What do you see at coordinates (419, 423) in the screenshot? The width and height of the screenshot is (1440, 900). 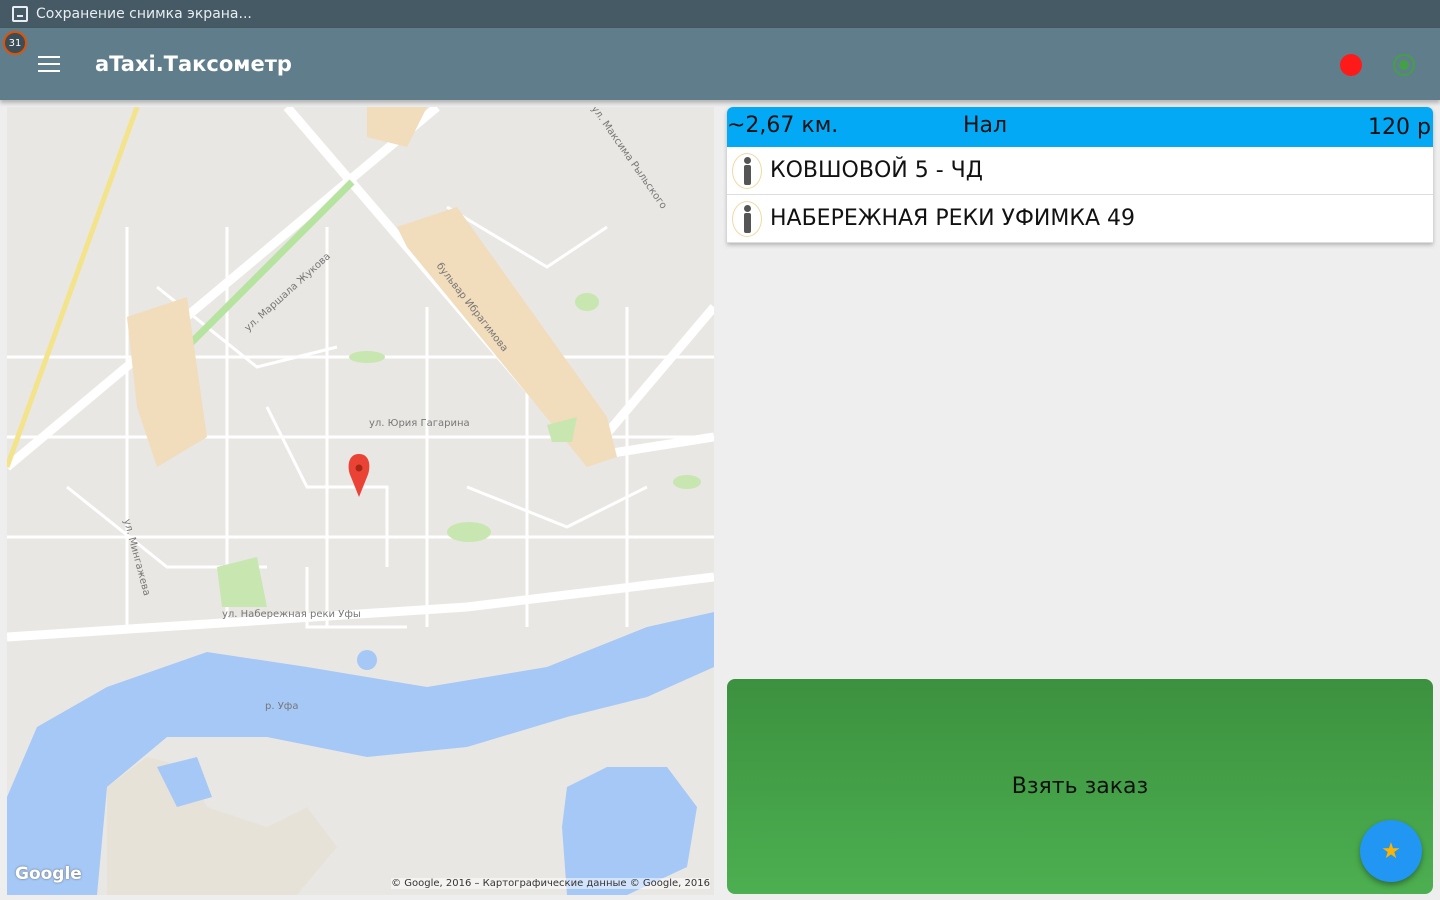 I see `street-label: ул. Юрия Гагарина` at bounding box center [419, 423].